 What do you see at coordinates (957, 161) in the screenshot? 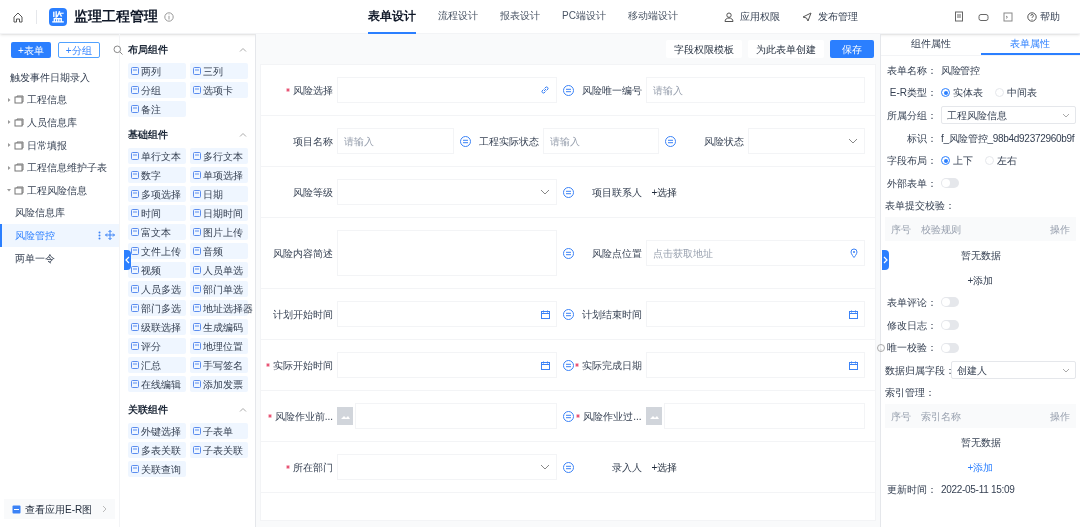
I see `radio-option: 上下` at bounding box center [957, 161].